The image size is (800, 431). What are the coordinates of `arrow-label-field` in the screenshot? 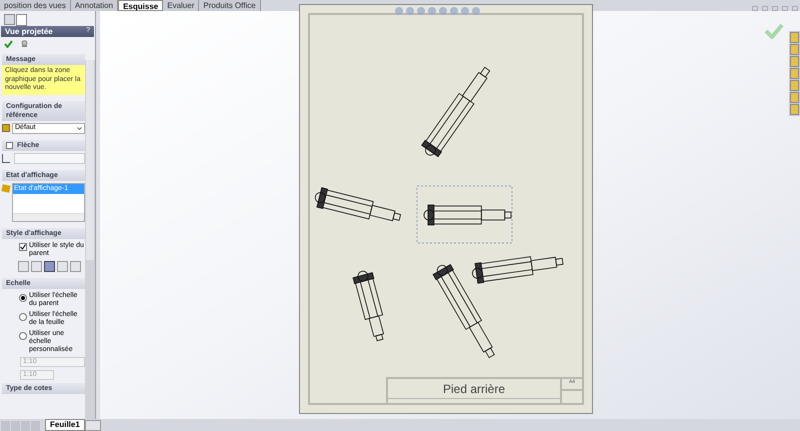 It's located at (49, 158).